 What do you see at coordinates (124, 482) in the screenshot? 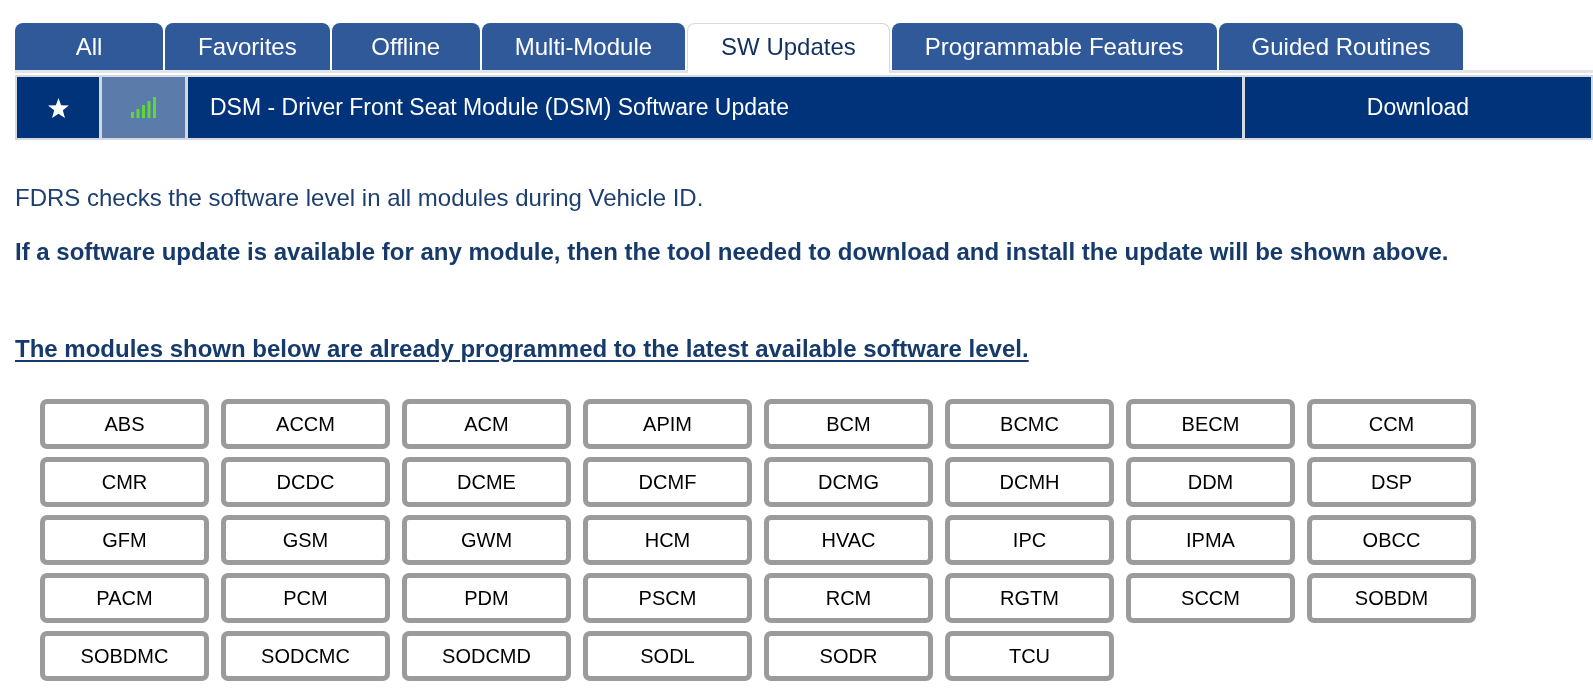
I see `module-button: CMR` at bounding box center [124, 482].